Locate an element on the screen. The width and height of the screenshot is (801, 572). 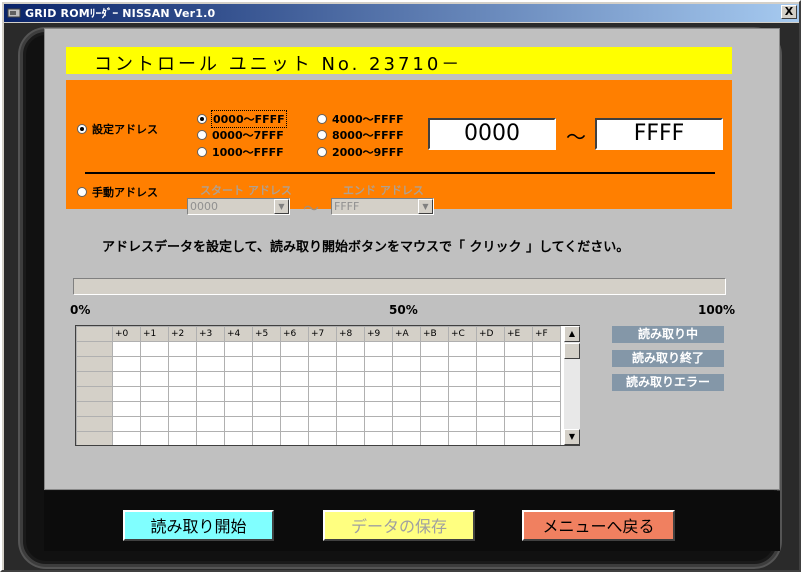
radio-set-address: 設定アドレス is located at coordinates (117, 129).